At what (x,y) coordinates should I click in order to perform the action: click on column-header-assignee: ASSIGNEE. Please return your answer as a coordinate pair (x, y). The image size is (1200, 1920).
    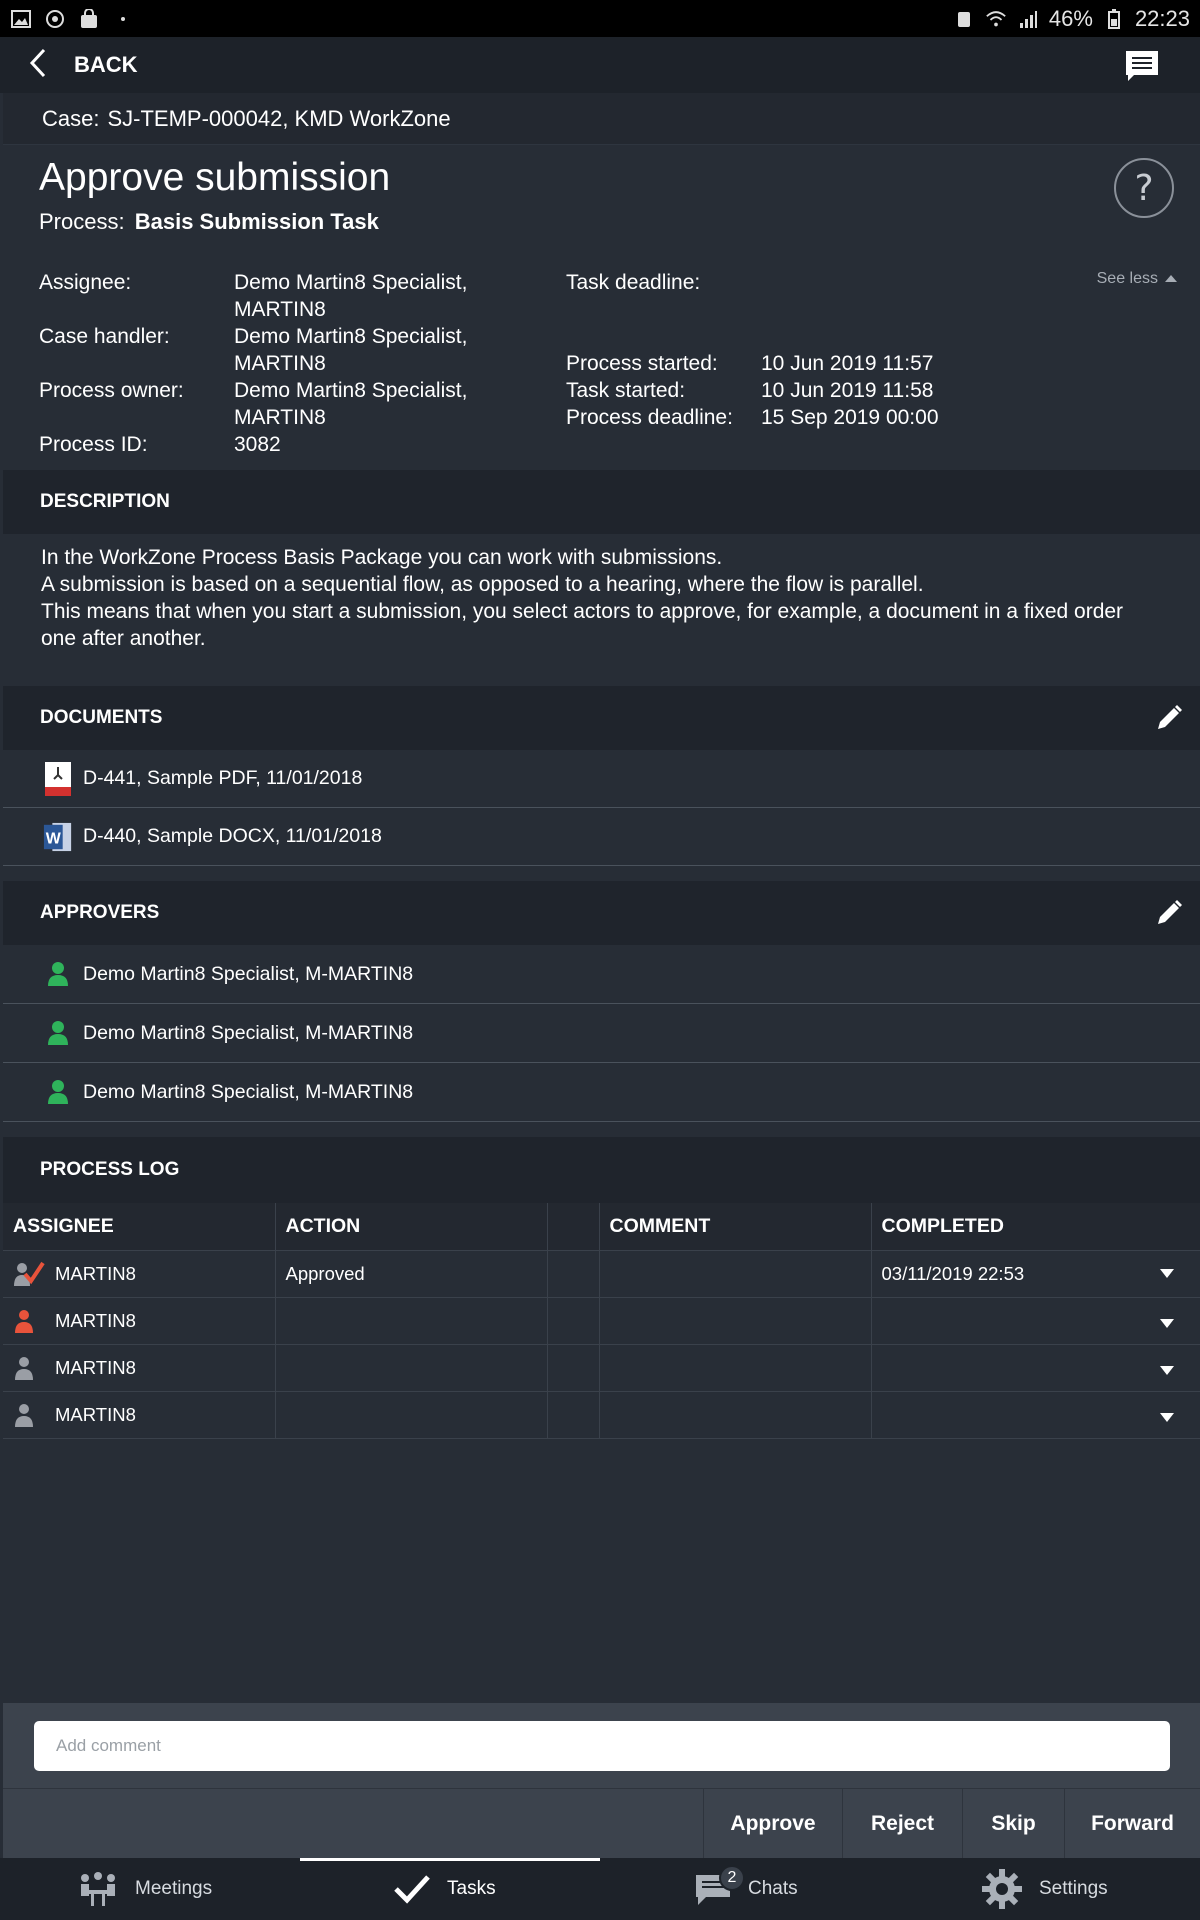
    Looking at the image, I should click on (139, 1227).